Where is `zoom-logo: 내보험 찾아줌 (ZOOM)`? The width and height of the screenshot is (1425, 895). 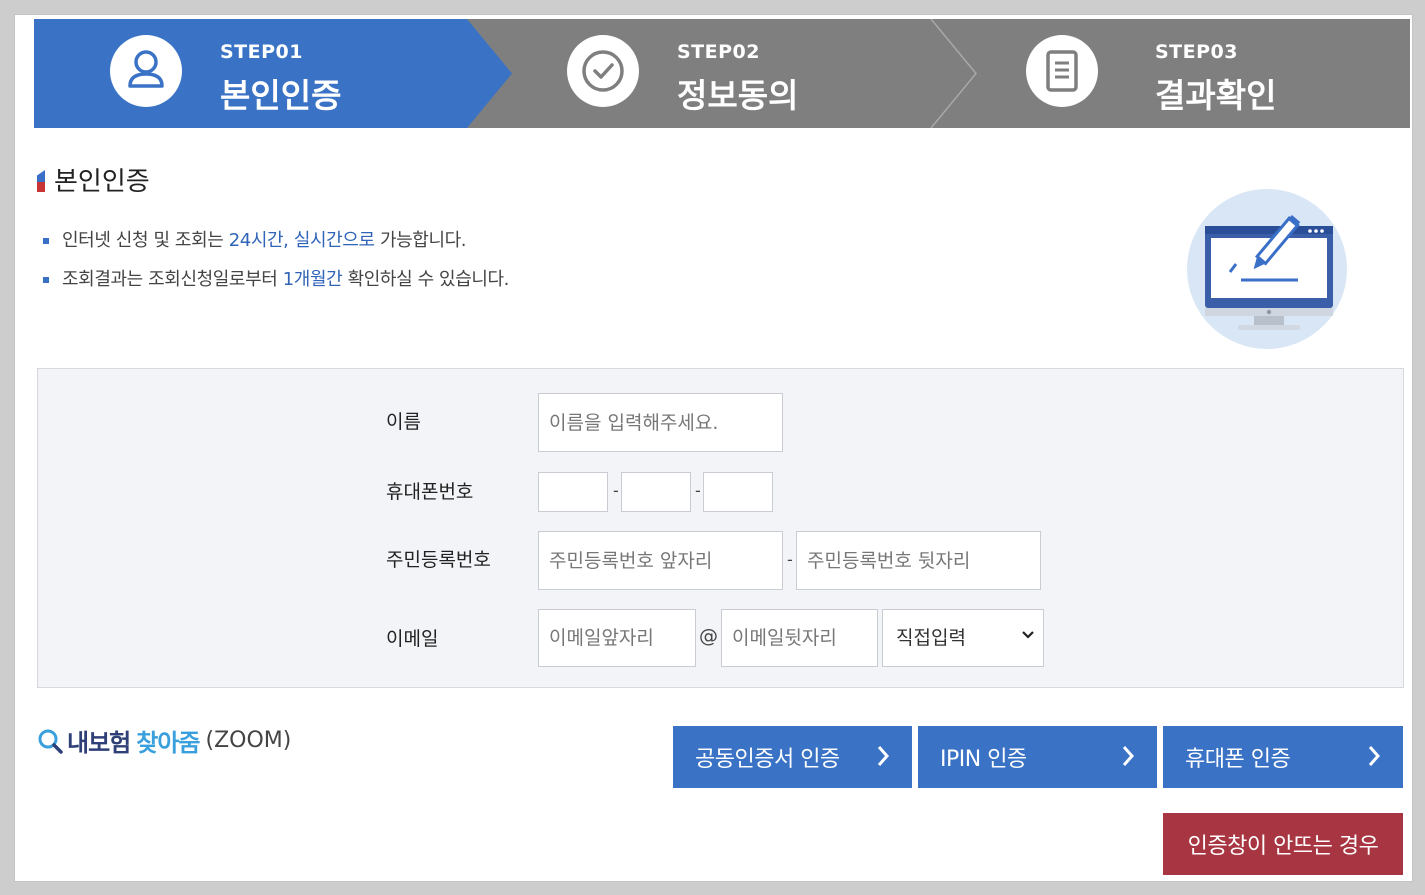
zoom-logo: 내보험 찾아줌 (ZOOM) is located at coordinates (164, 740).